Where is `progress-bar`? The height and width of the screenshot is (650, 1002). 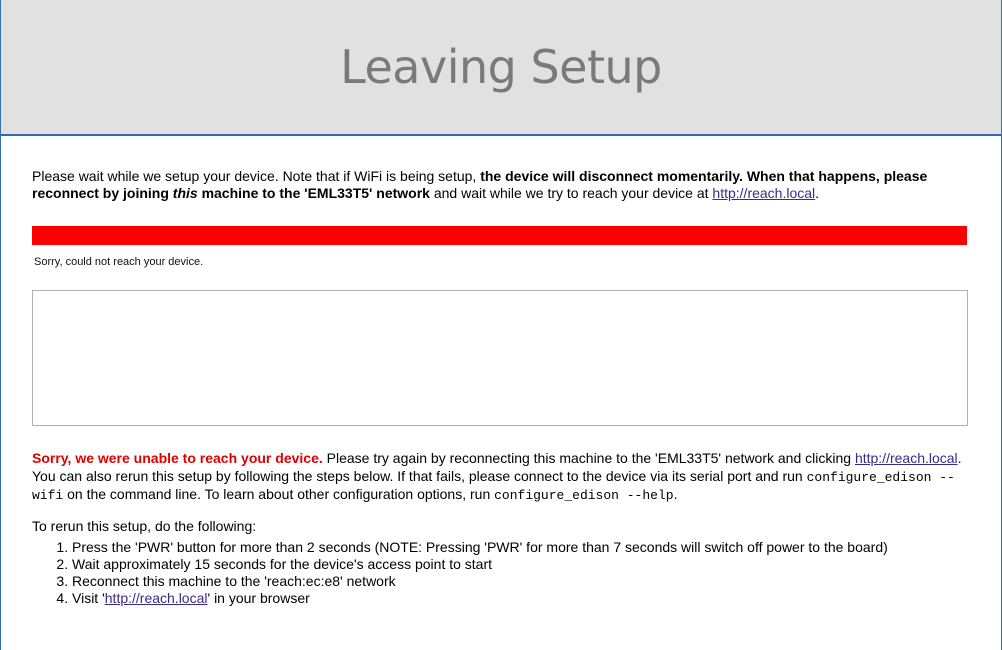
progress-bar is located at coordinates (499, 235).